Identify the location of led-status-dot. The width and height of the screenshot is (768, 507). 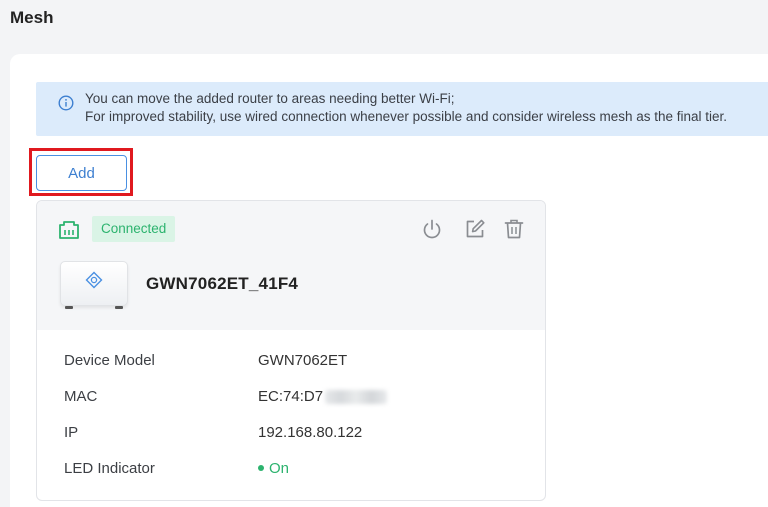
(261, 468).